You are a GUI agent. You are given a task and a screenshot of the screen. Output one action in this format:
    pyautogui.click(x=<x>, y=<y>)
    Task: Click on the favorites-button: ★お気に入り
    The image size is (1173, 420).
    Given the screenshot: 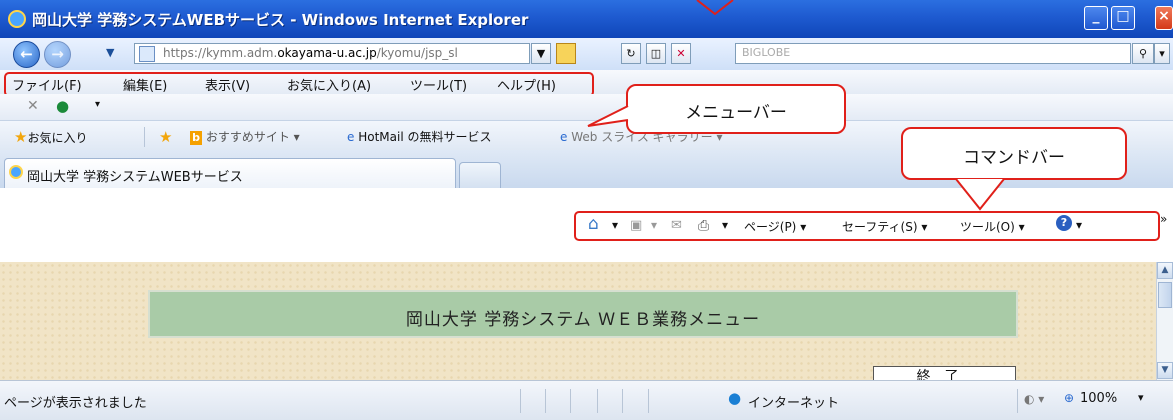 What is the action you would take?
    pyautogui.click(x=50, y=137)
    